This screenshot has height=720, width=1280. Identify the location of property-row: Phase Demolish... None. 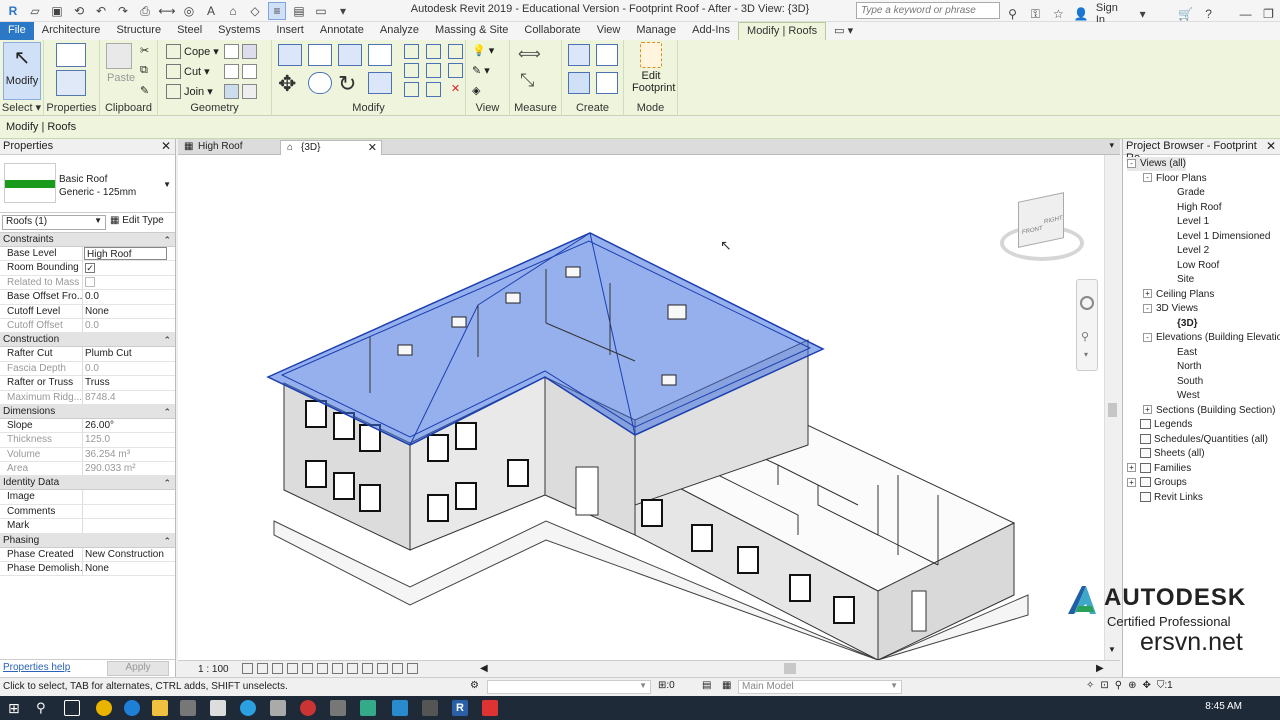
(87, 569).